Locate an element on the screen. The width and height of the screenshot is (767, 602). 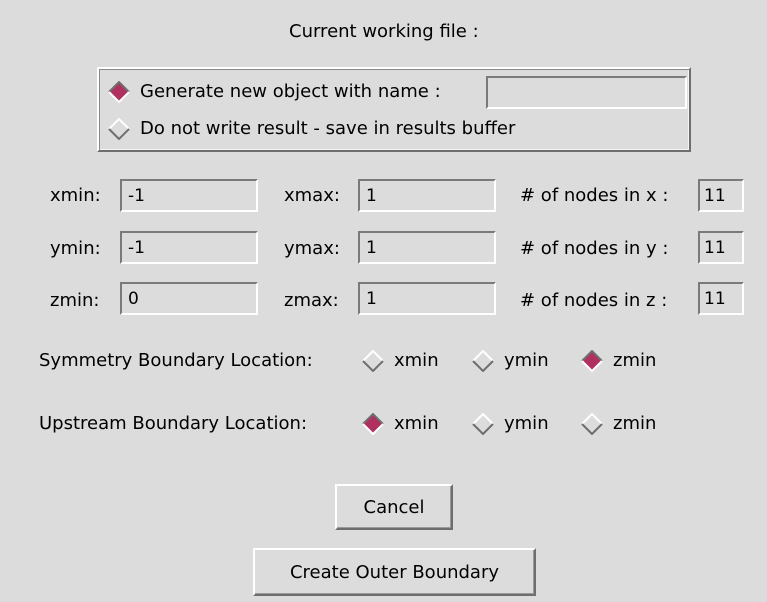
zmax-label: zmax: is located at coordinates (311, 300).